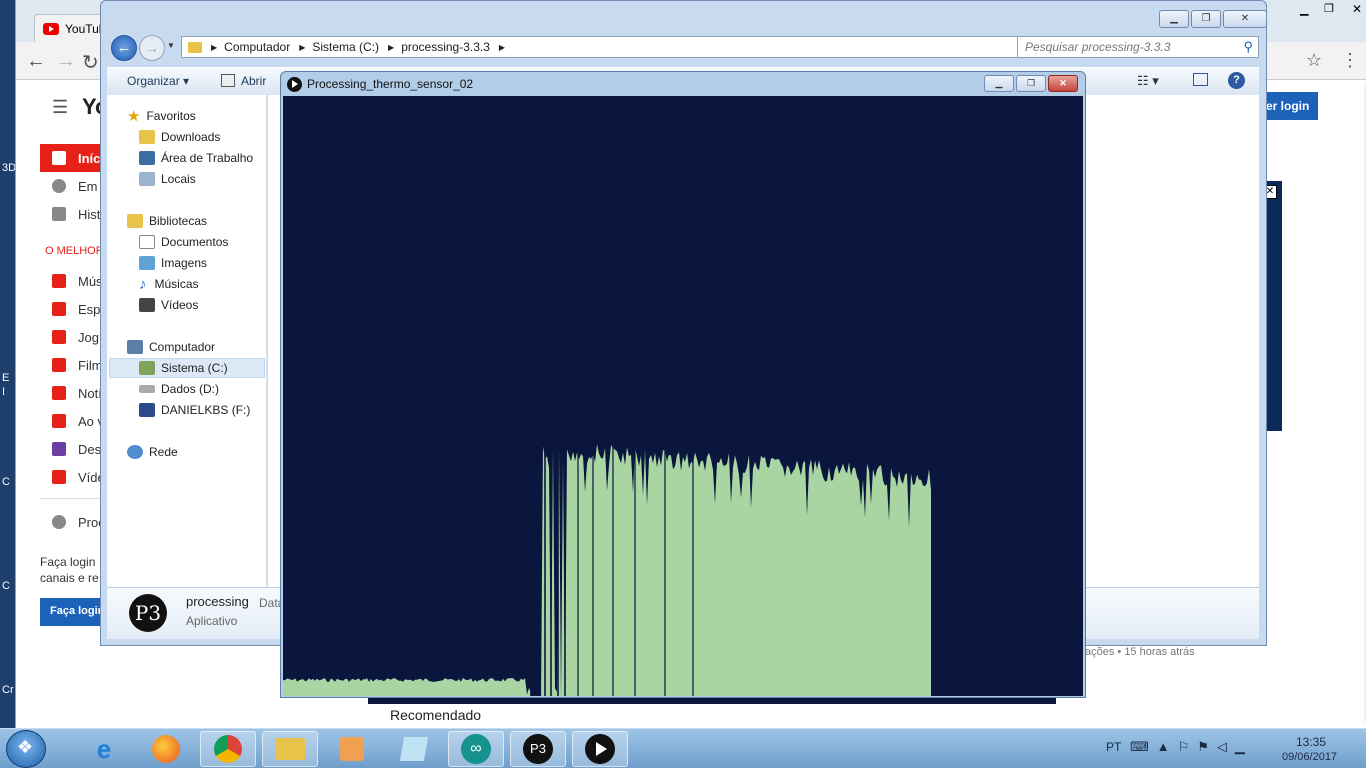  Describe the element at coordinates (191, 137) in the screenshot. I see `nav-label: Downloads` at that location.